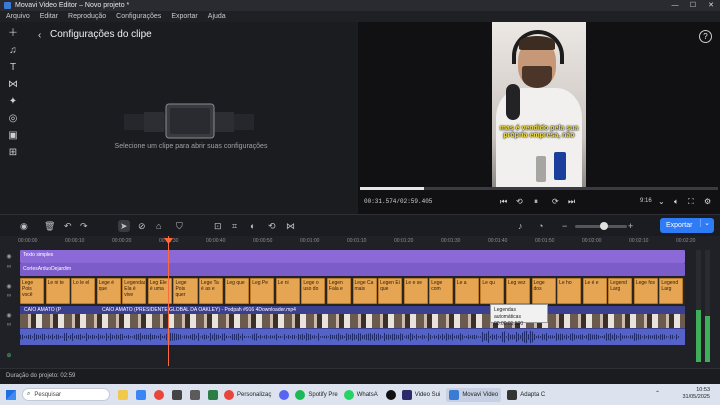 The height and width of the screenshot is (405, 720). What do you see at coordinates (234, 226) in the screenshot?
I see `crop-icon: ⌗` at bounding box center [234, 226].